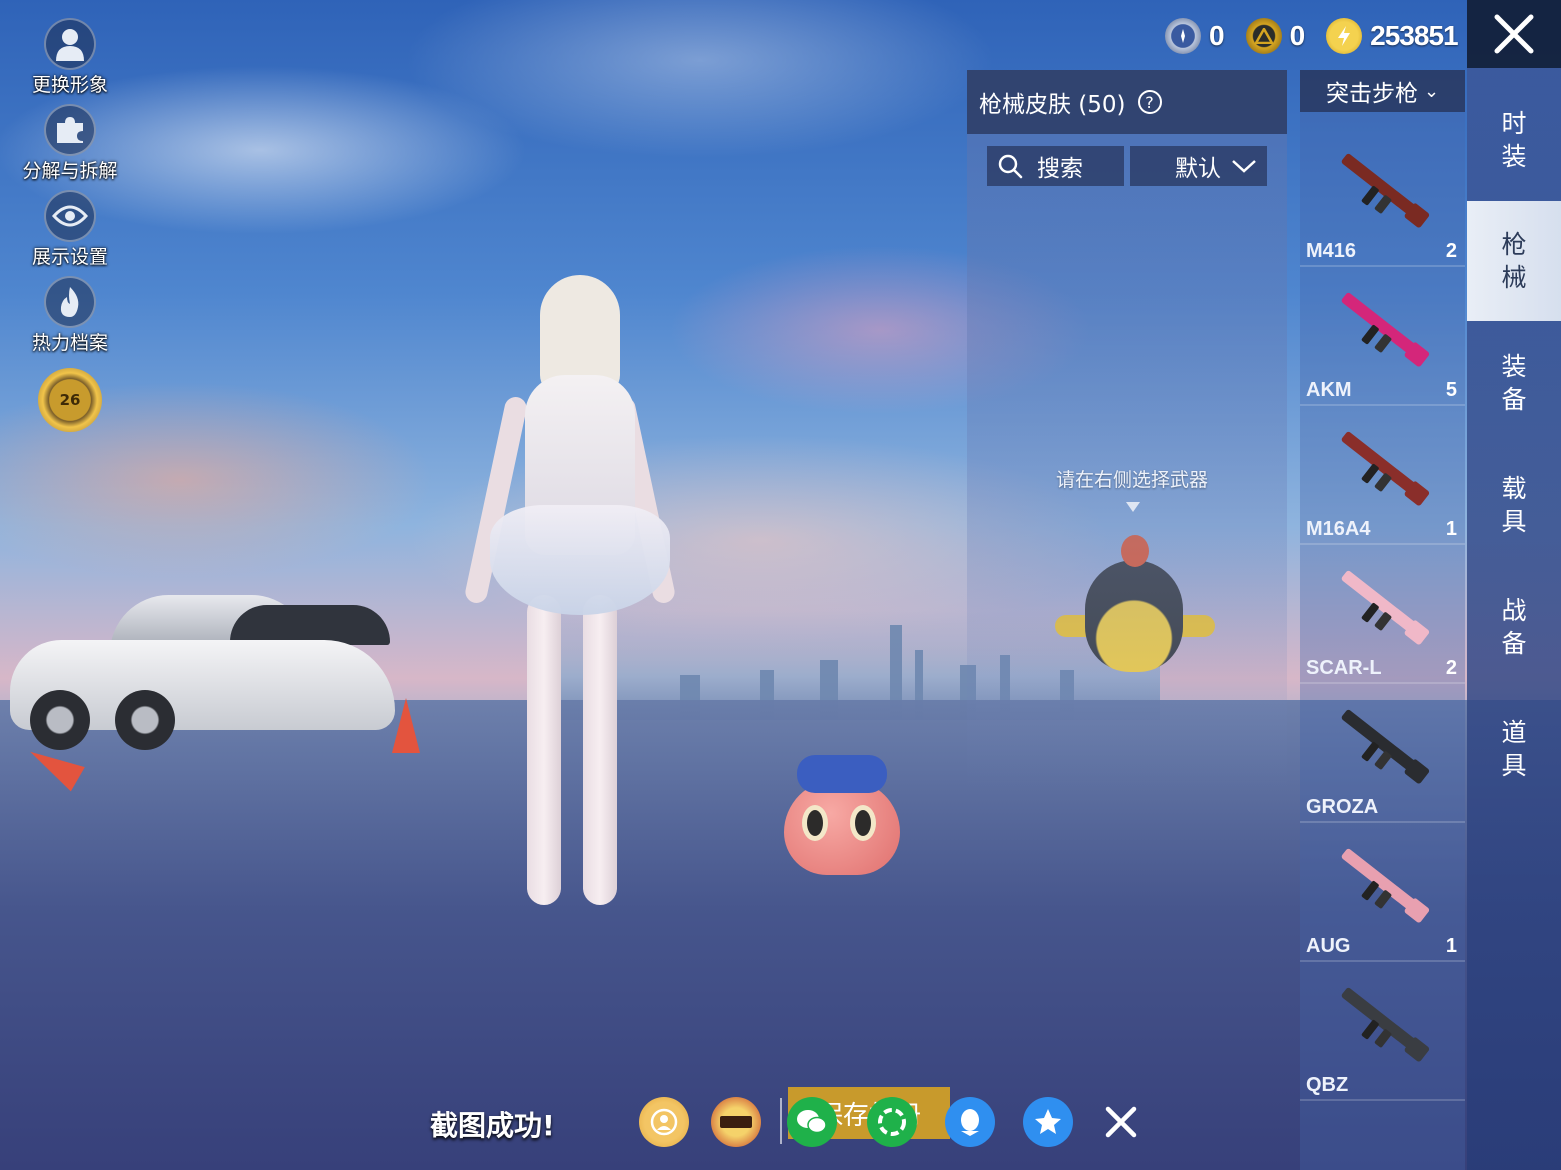  I want to click on wechat-icon, so click(812, 1122).